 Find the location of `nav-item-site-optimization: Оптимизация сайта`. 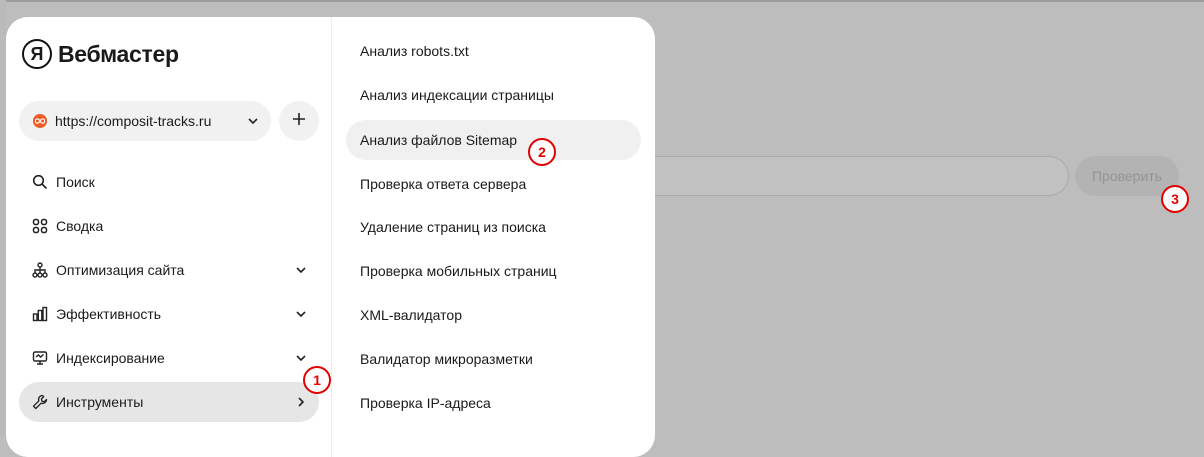

nav-item-site-optimization: Оптимизация сайта is located at coordinates (169, 270).